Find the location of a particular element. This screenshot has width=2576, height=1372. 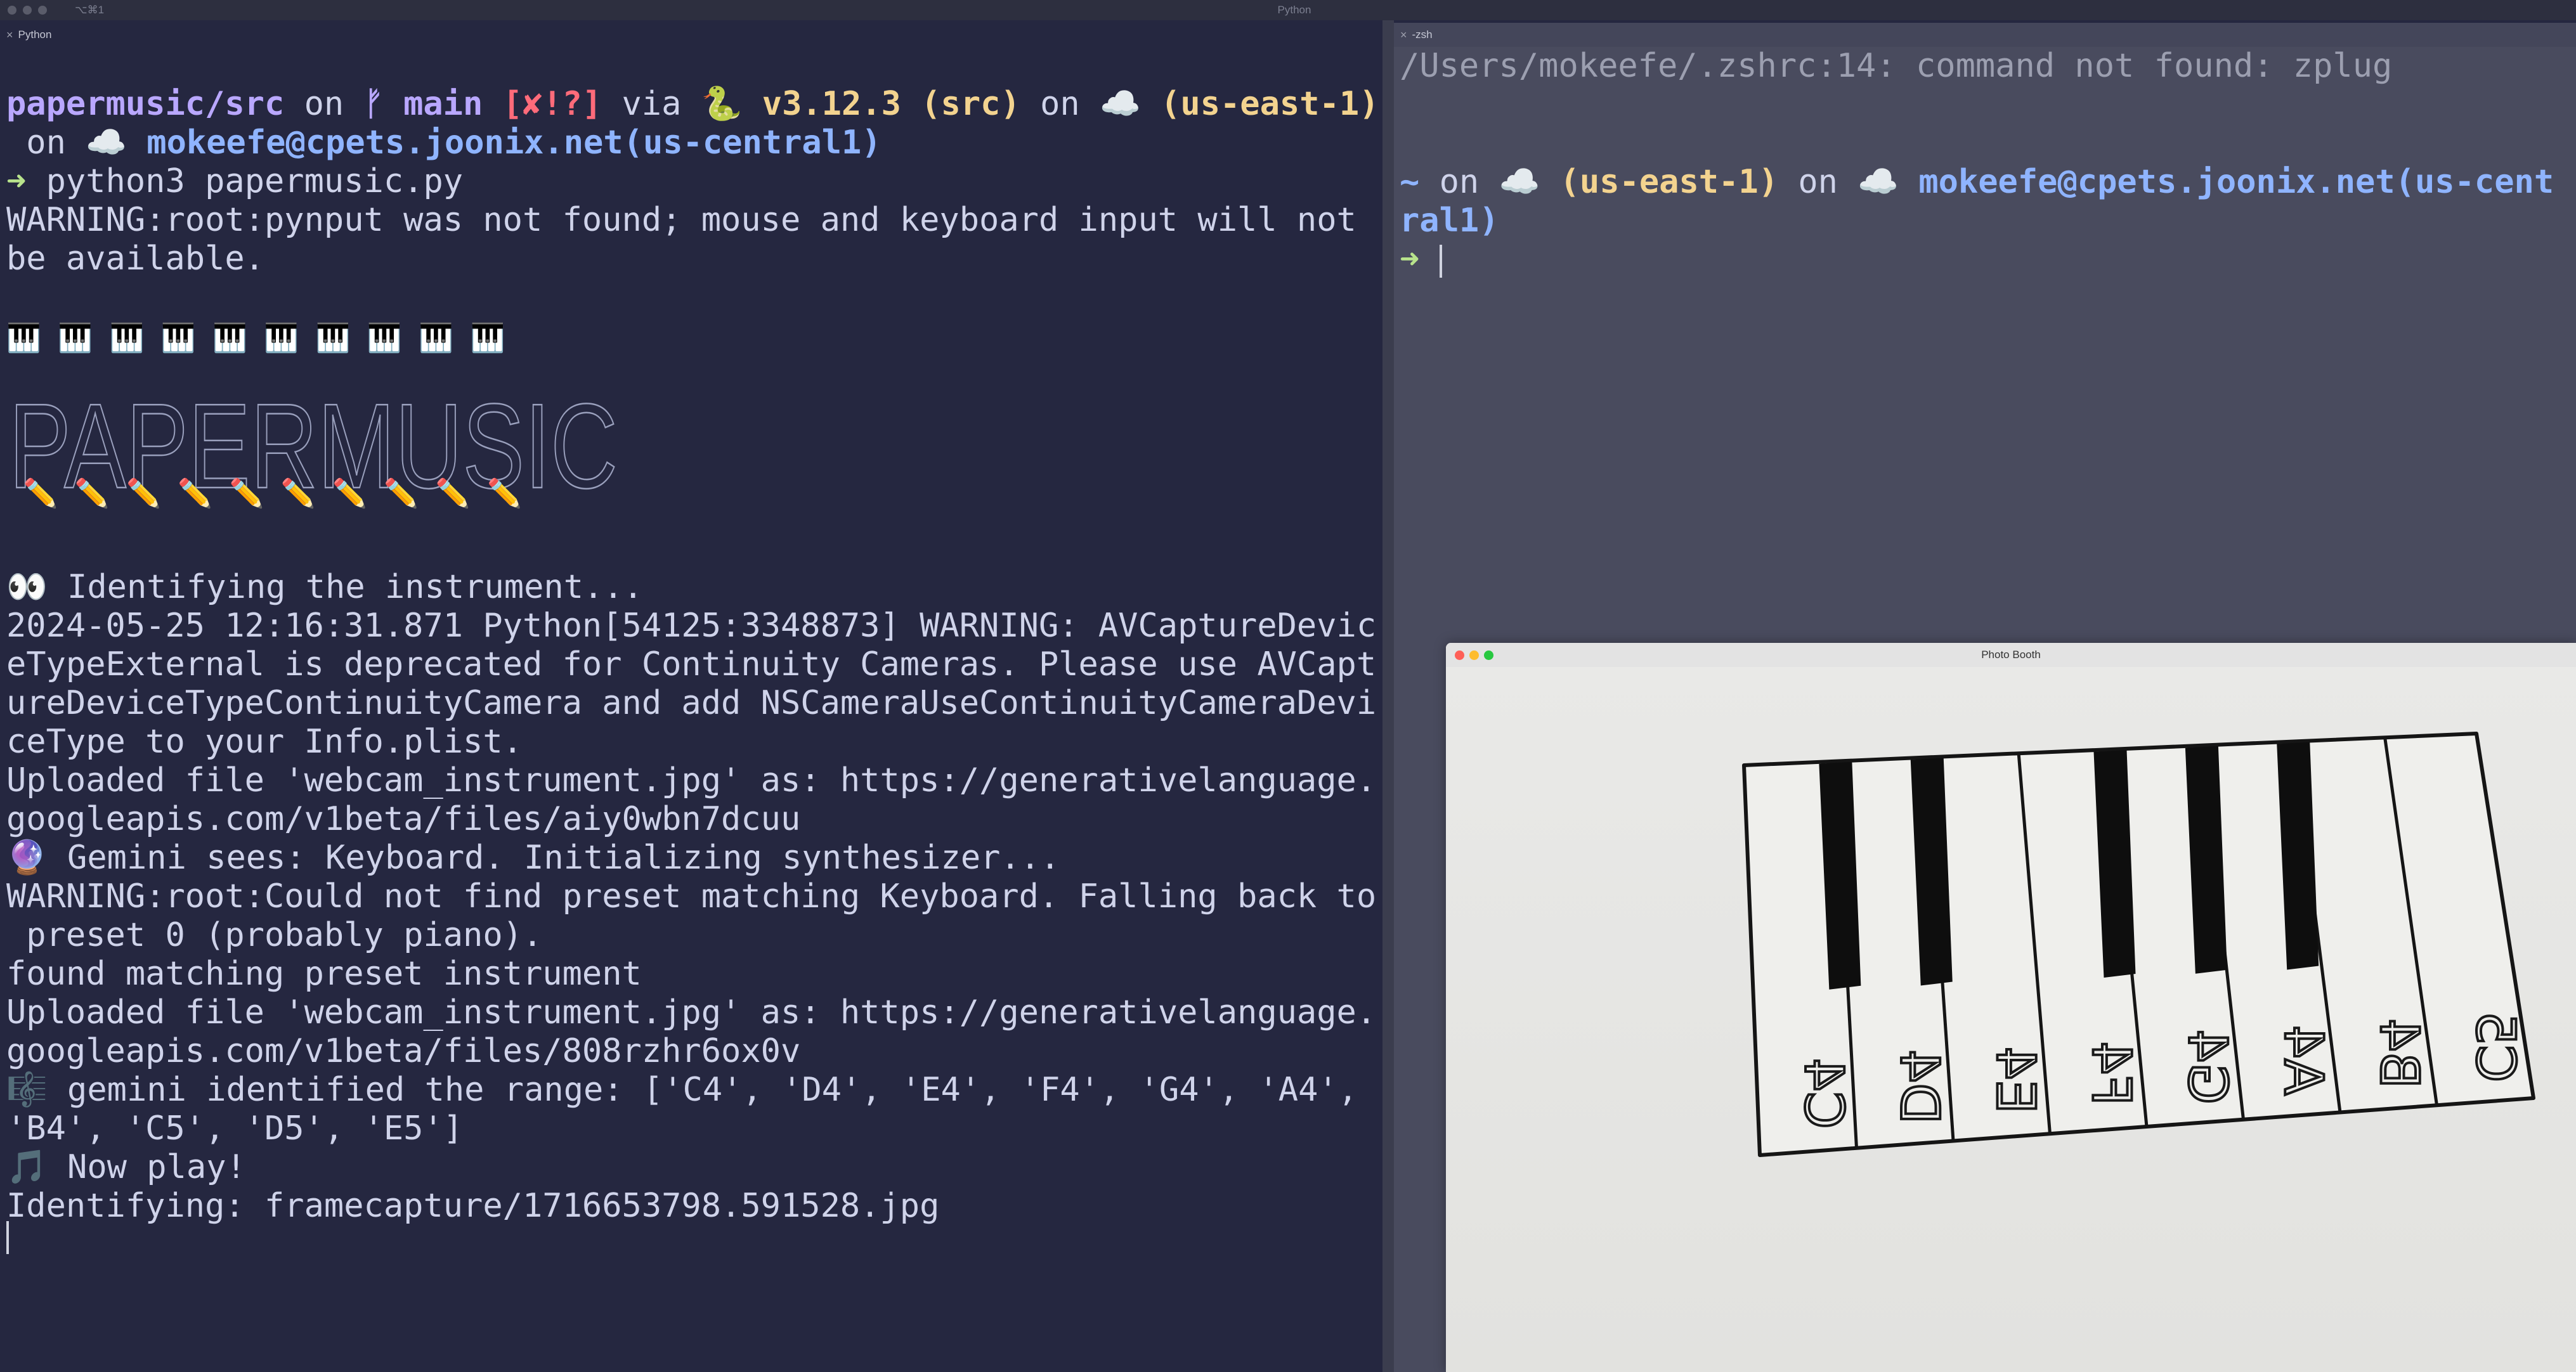

tab-bar-right: × -zsh is located at coordinates (1985, 35).